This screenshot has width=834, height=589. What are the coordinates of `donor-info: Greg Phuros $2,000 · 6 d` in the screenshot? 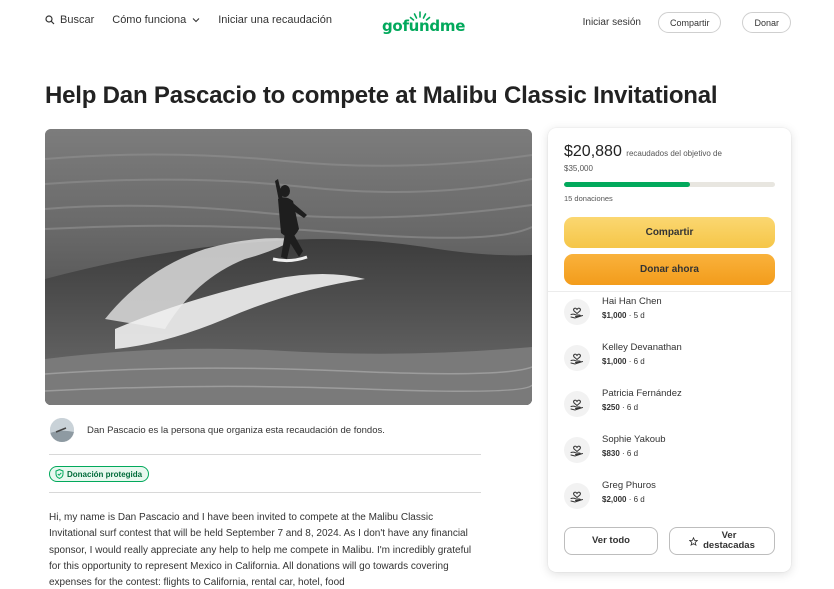 It's located at (629, 492).